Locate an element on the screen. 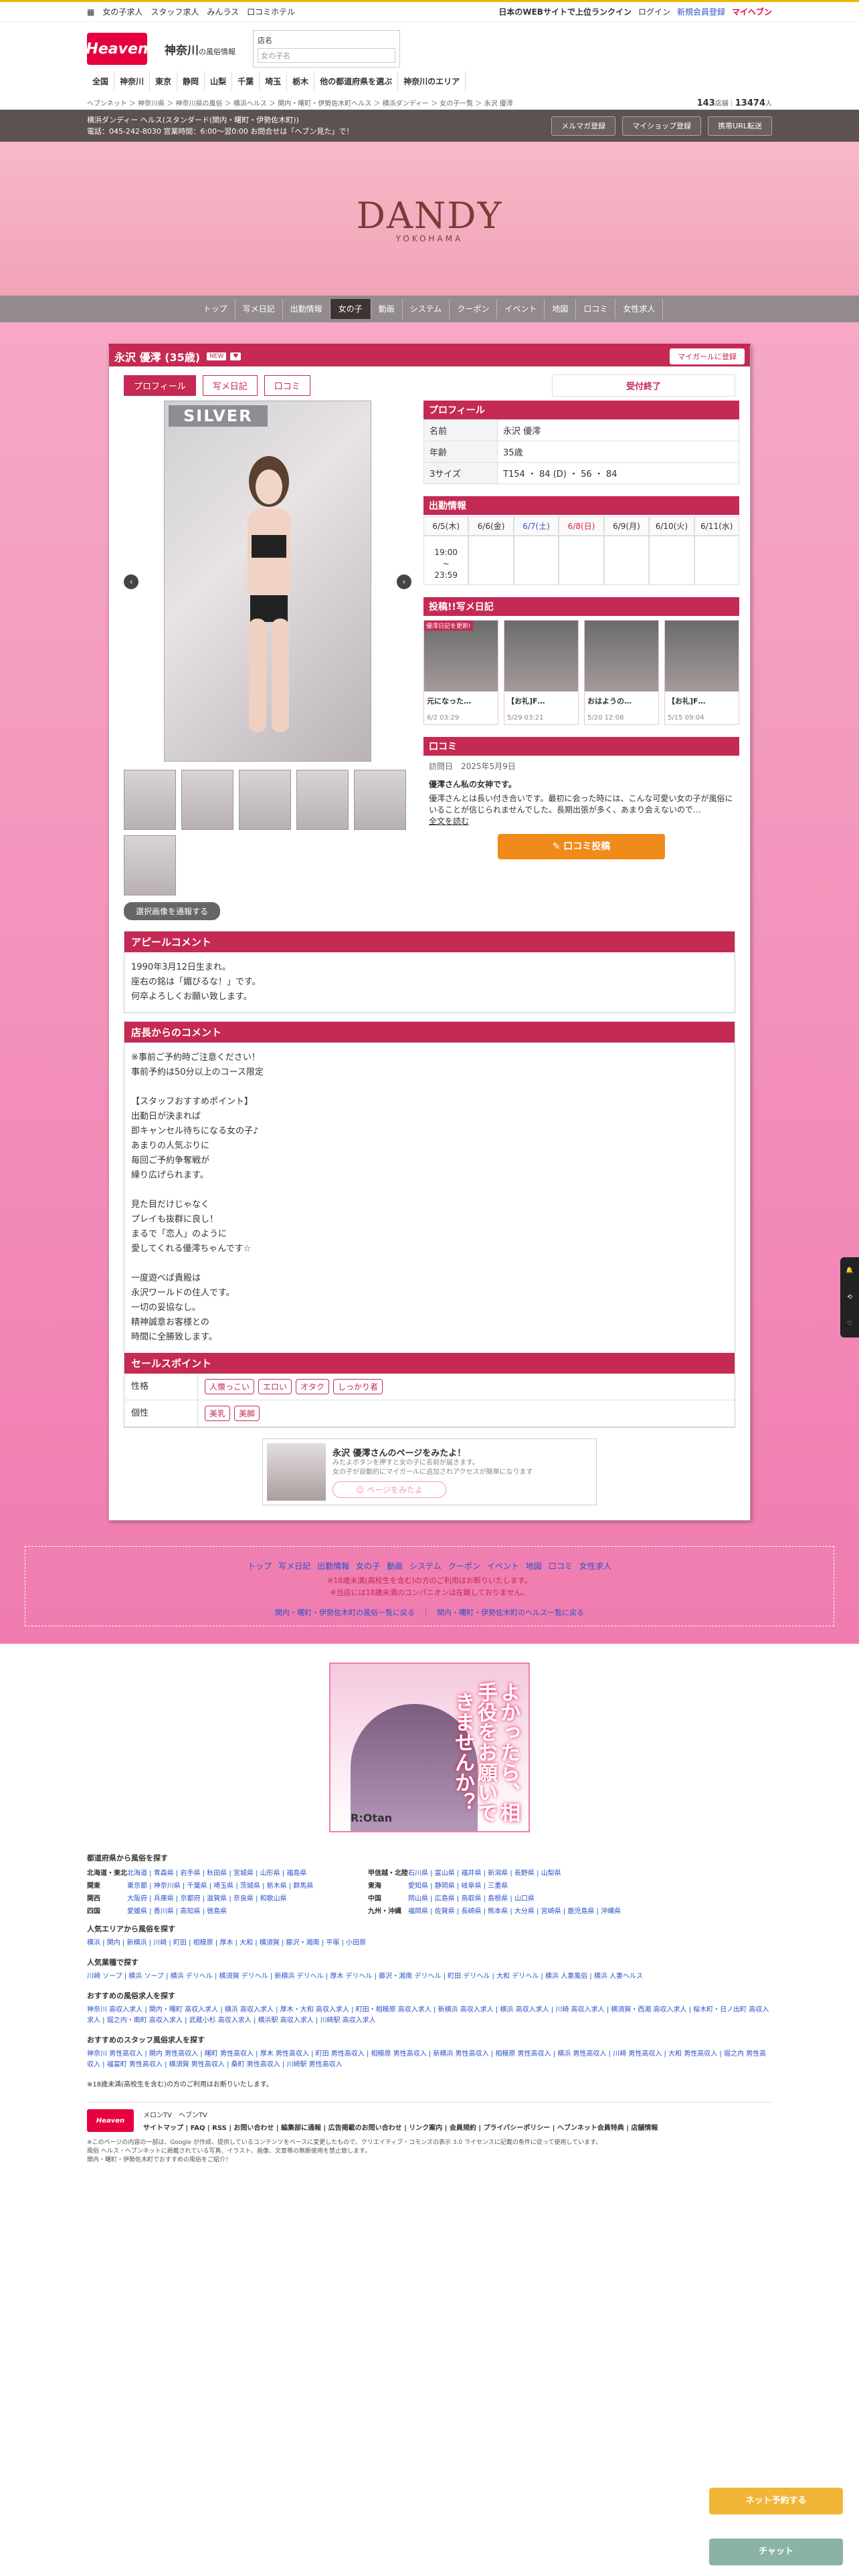  next-arrow-icon: › is located at coordinates (404, 582).